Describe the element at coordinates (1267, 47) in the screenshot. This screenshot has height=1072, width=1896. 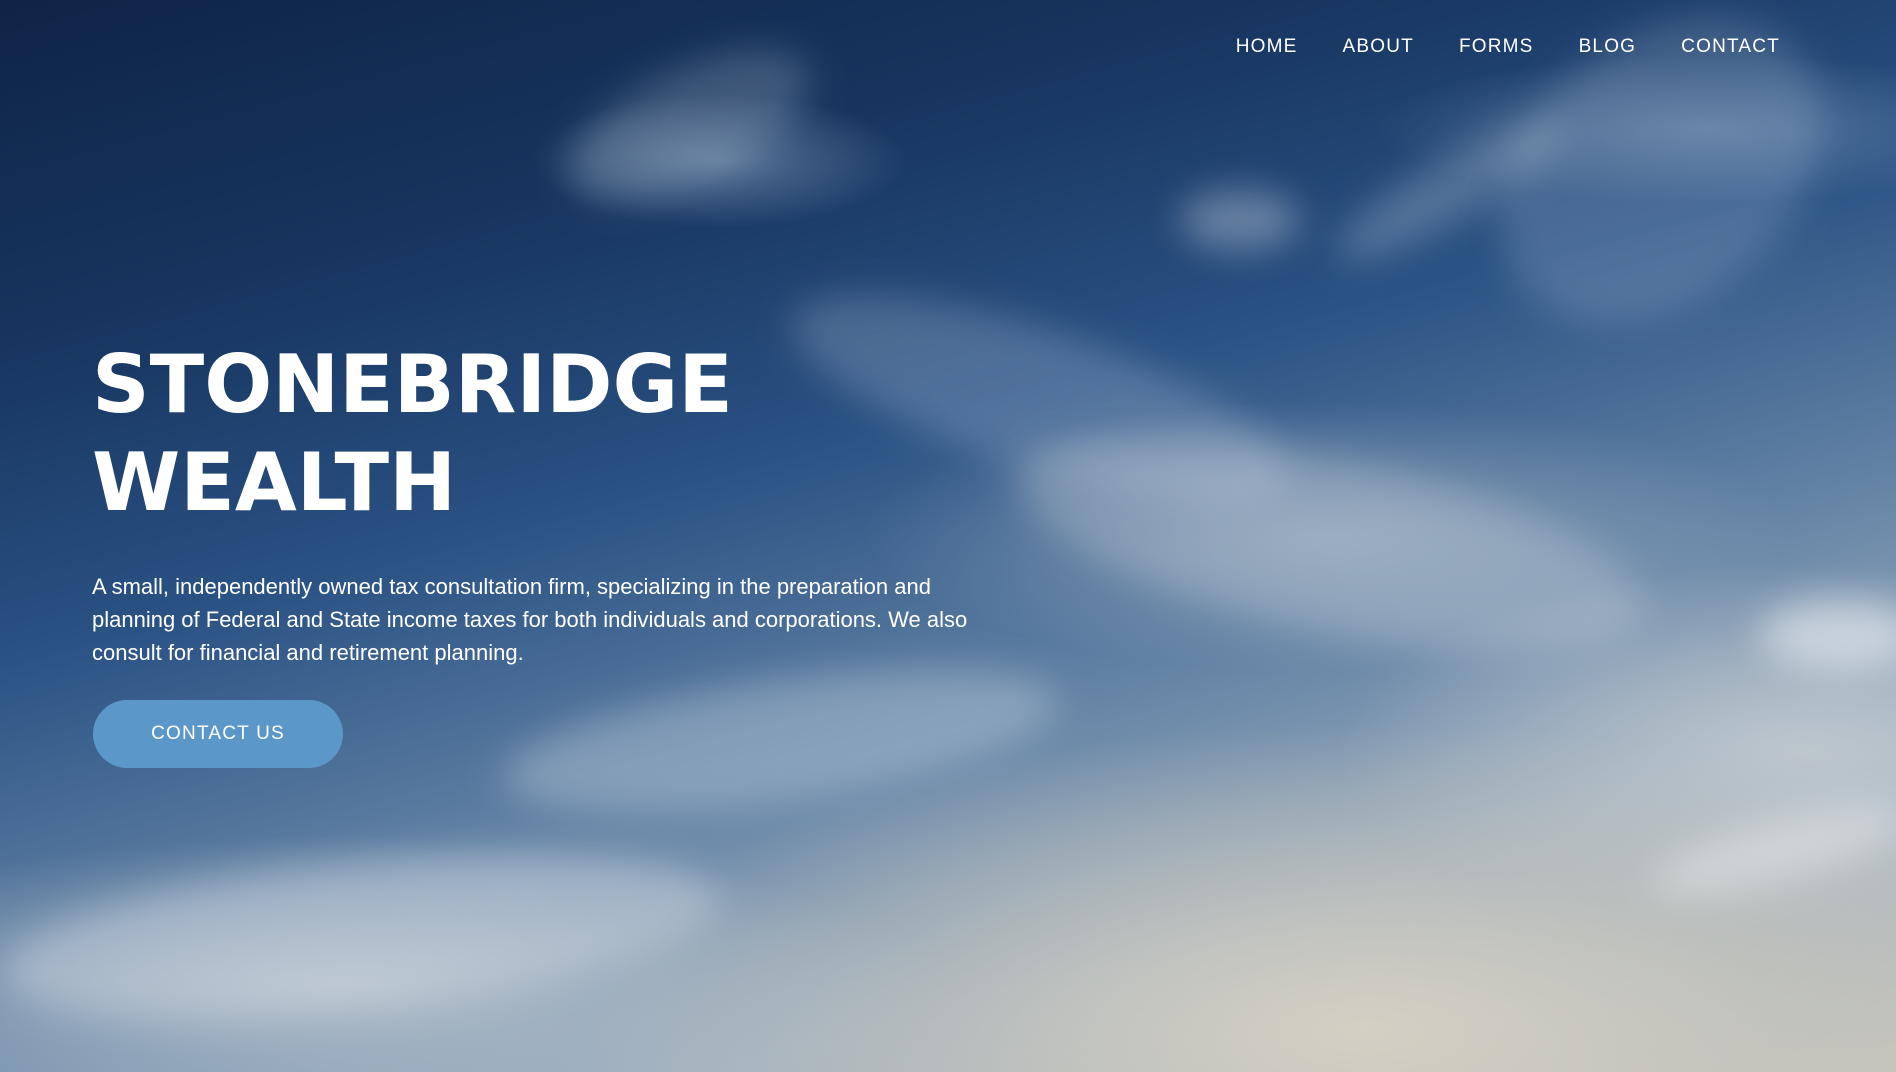
I see `nav-item-home: HOME` at that location.